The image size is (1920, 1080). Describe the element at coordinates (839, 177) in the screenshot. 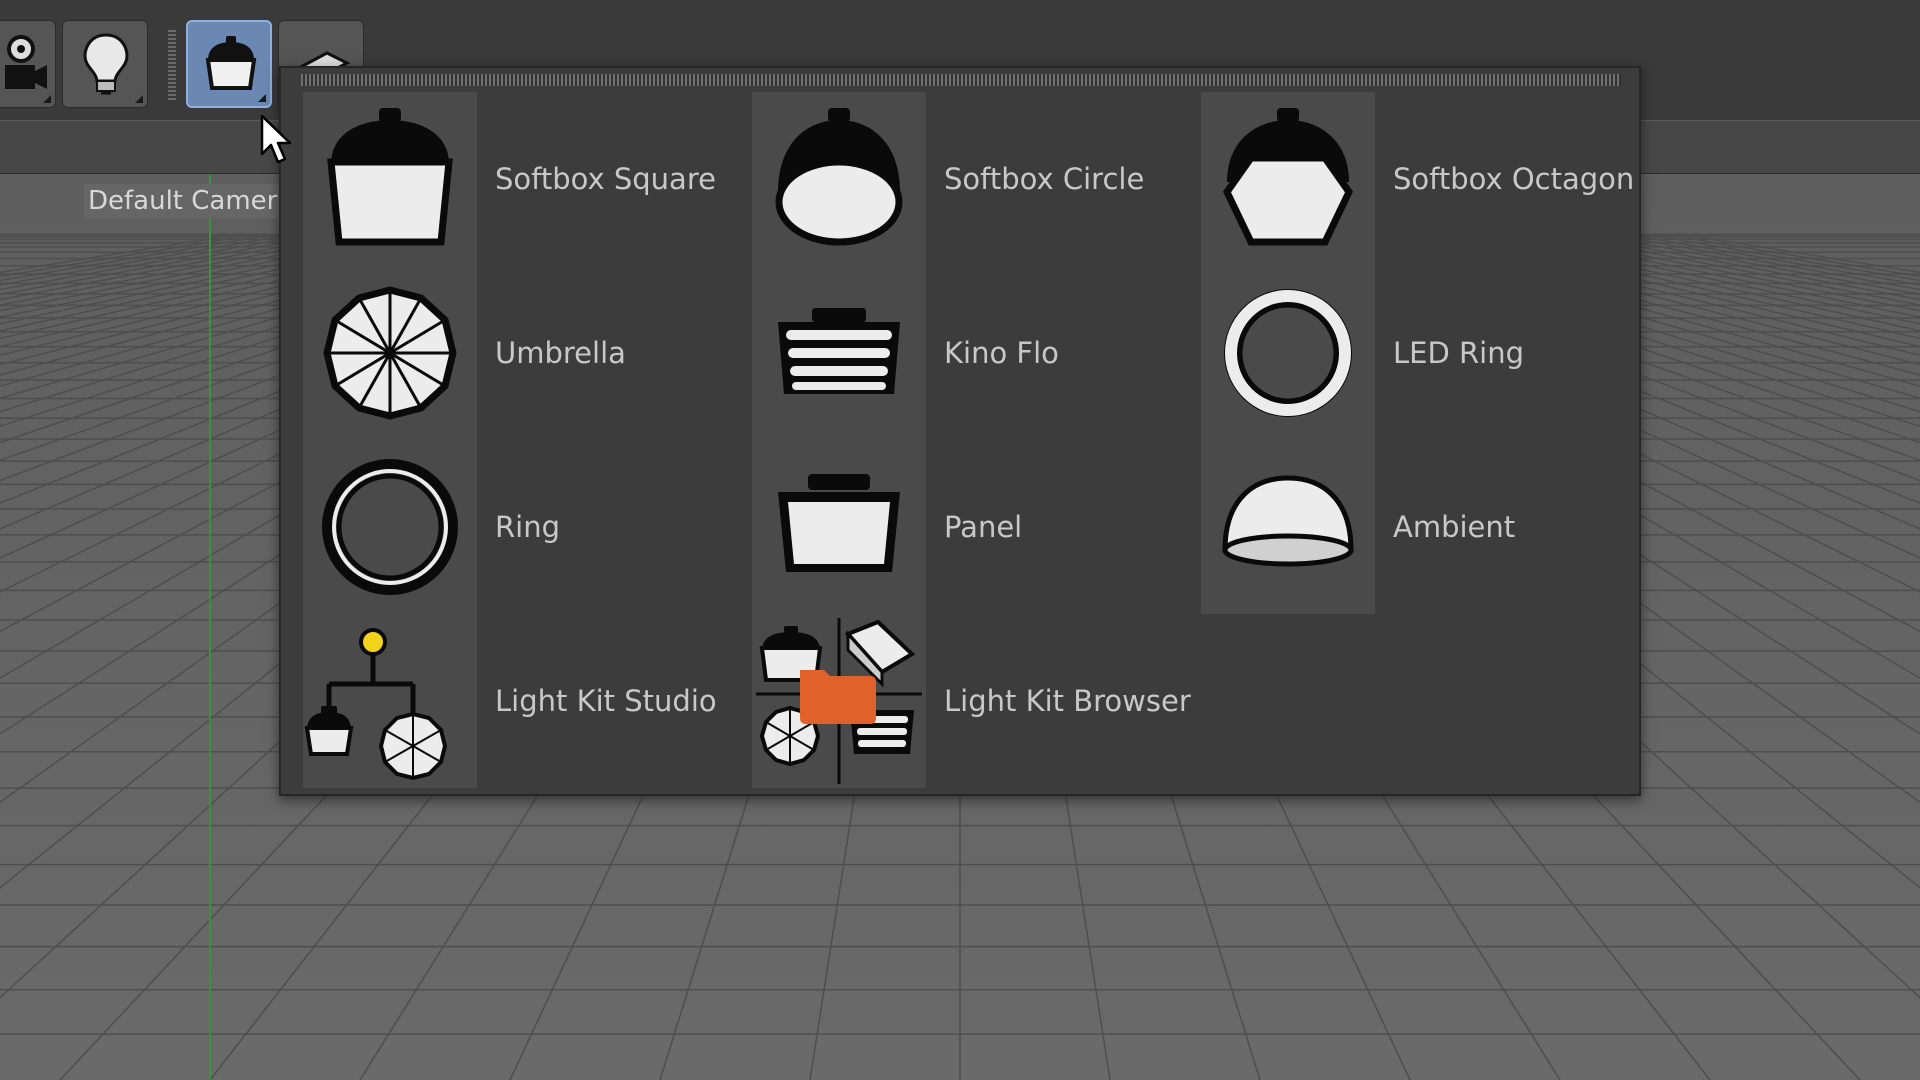

I see `softbox-circle-icon` at that location.